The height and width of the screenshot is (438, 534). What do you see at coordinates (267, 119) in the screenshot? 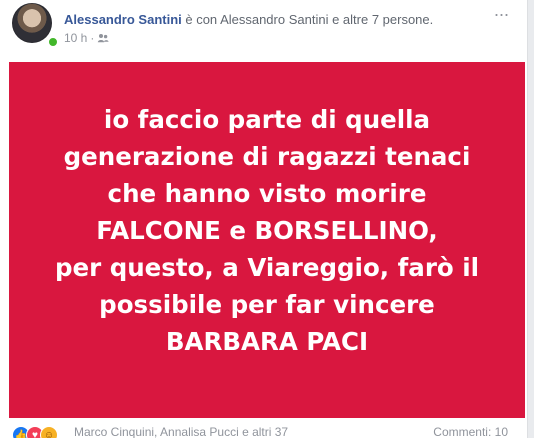
I see `post-text-line: io faccio parte di quella` at bounding box center [267, 119].